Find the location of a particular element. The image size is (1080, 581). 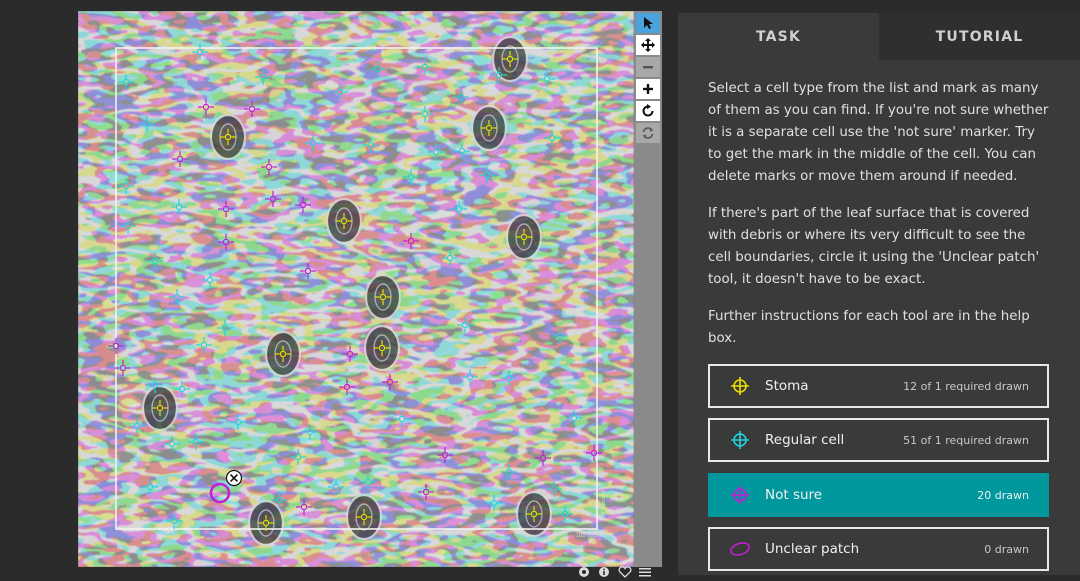

rotate-icon is located at coordinates (648, 110).